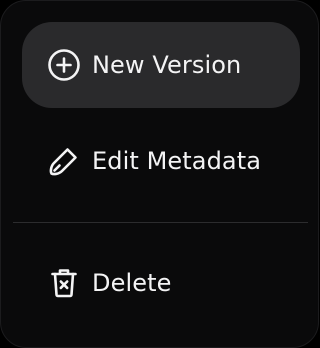  What do you see at coordinates (64, 161) in the screenshot?
I see `edit-pencil-icon` at bounding box center [64, 161].